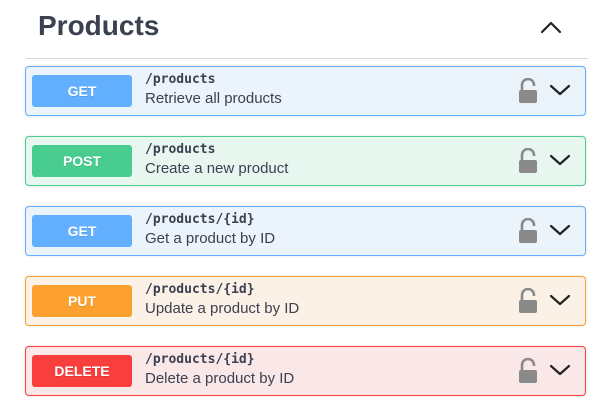 The image size is (610, 416). Describe the element at coordinates (82, 161) in the screenshot. I see `method-badge: POST` at that location.